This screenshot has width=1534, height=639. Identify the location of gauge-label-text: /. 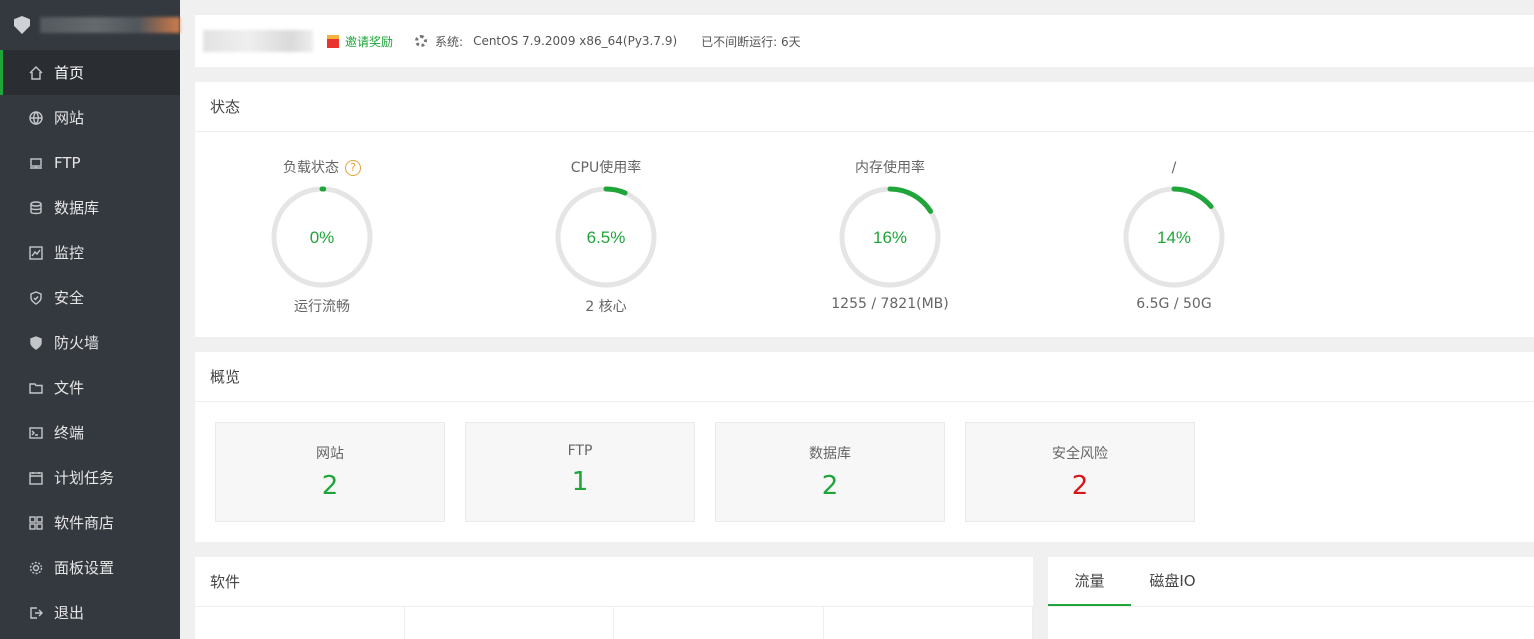
(1174, 168).